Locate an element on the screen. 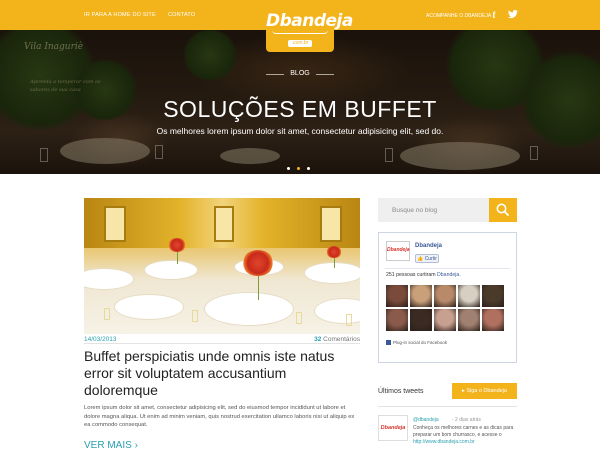 The width and height of the screenshot is (600, 450). nav-home-link: Ir para a home do site is located at coordinates (120, 15).